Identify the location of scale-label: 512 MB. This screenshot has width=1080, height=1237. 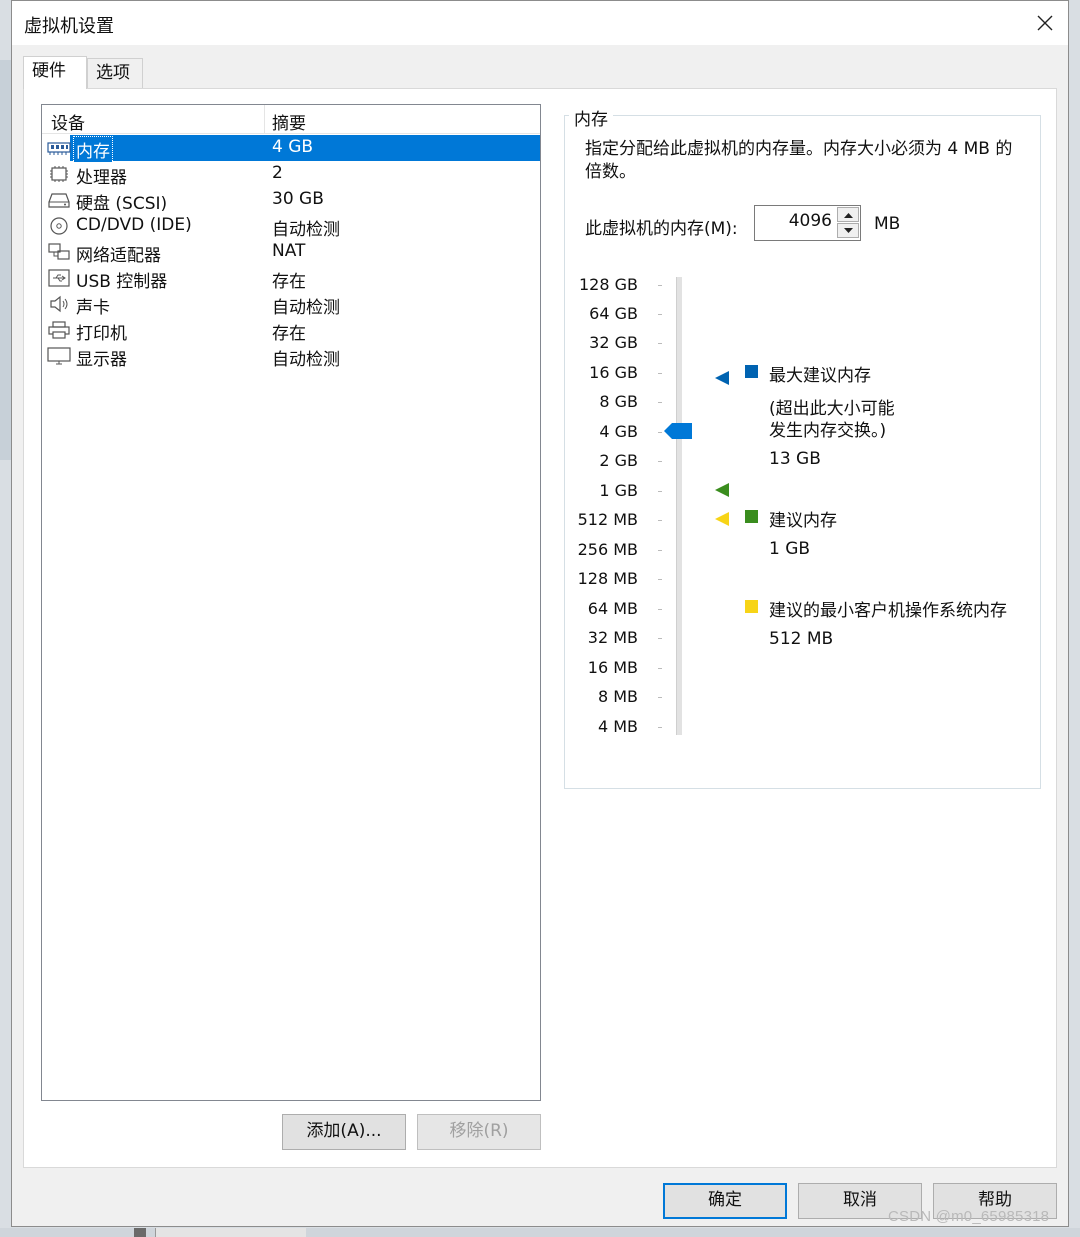
(607, 519).